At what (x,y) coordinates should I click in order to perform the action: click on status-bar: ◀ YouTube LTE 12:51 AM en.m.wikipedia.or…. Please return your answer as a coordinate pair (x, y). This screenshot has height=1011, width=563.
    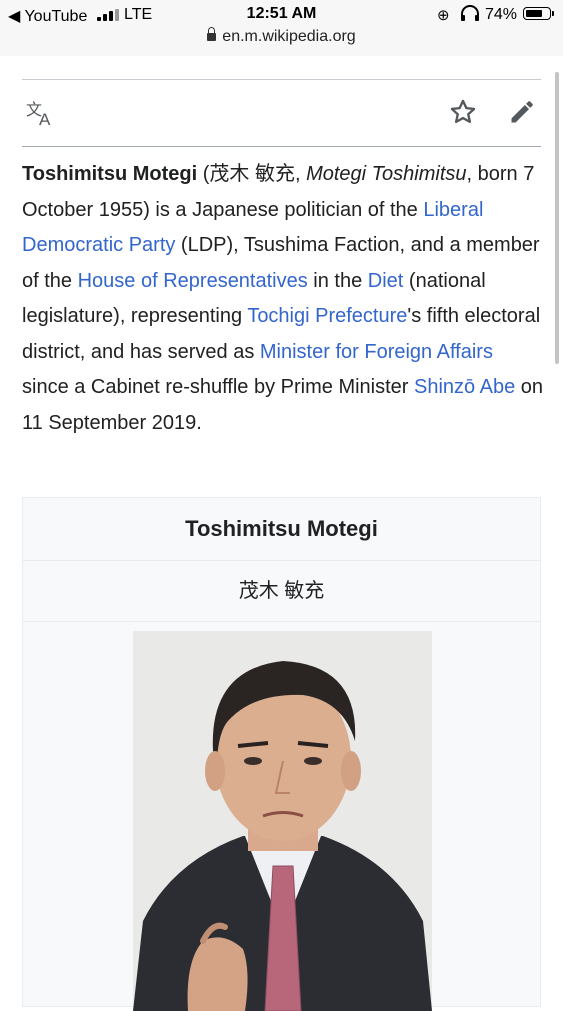
    Looking at the image, I should click on (281, 28).